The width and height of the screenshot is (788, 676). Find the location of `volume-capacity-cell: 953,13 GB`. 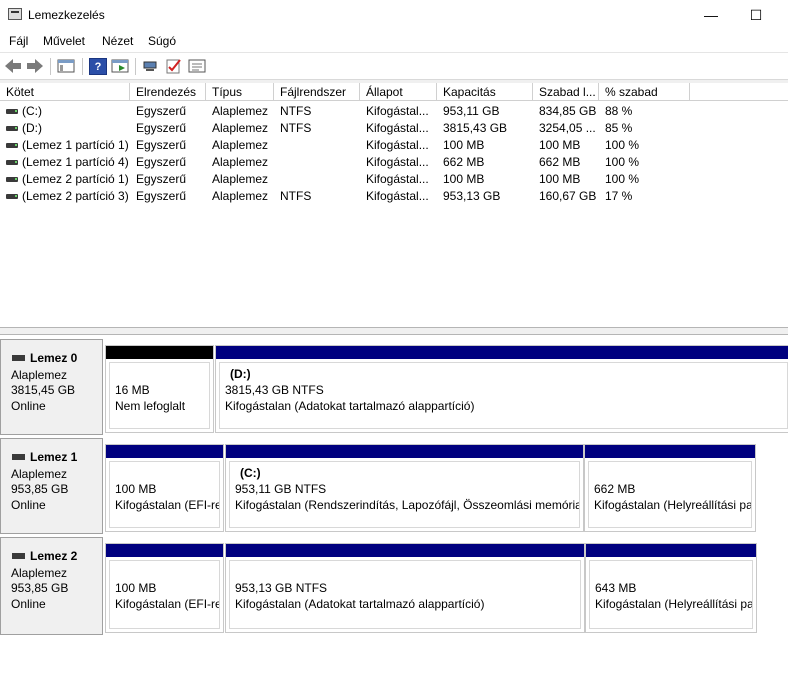

volume-capacity-cell: 953,13 GB is located at coordinates (472, 196).